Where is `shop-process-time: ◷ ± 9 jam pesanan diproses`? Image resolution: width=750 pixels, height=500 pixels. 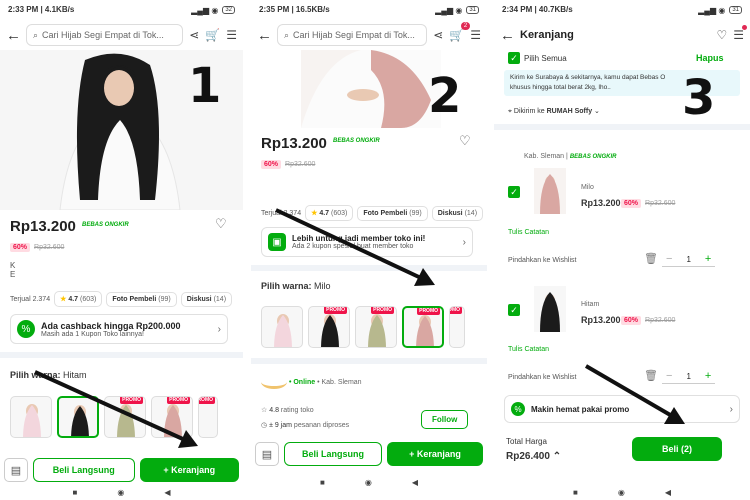 shop-process-time: ◷ ± 9 jam pesanan diproses is located at coordinates (305, 425).